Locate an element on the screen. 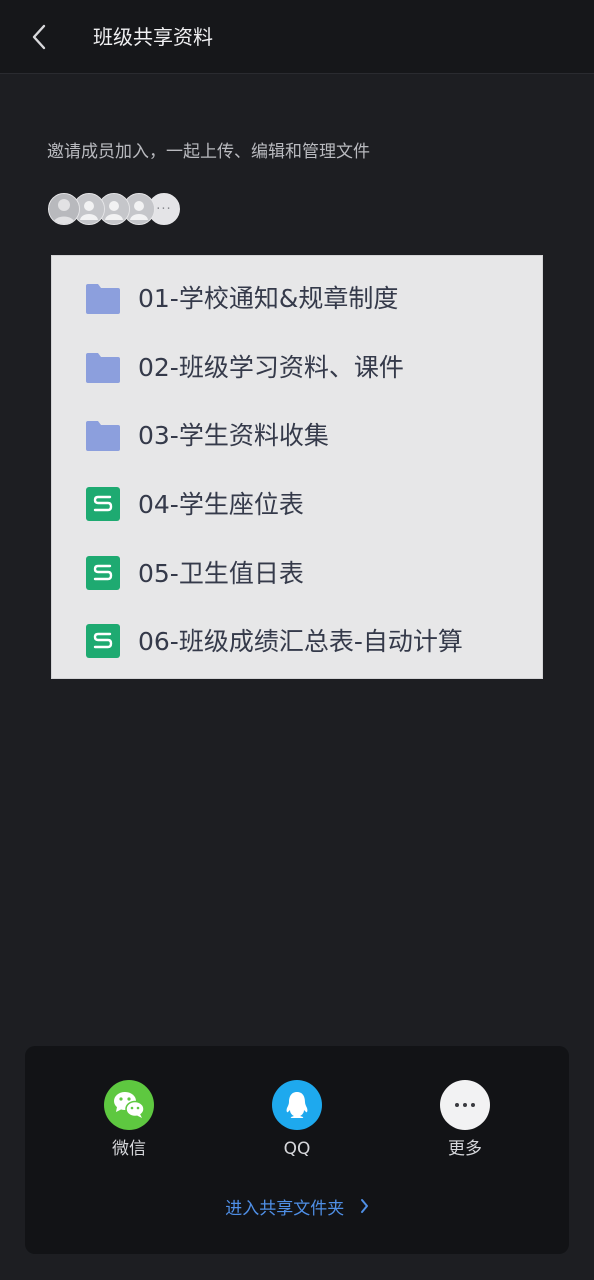 This screenshot has height=1280, width=594. file-name: 03-学生资料收集 is located at coordinates (233, 435).